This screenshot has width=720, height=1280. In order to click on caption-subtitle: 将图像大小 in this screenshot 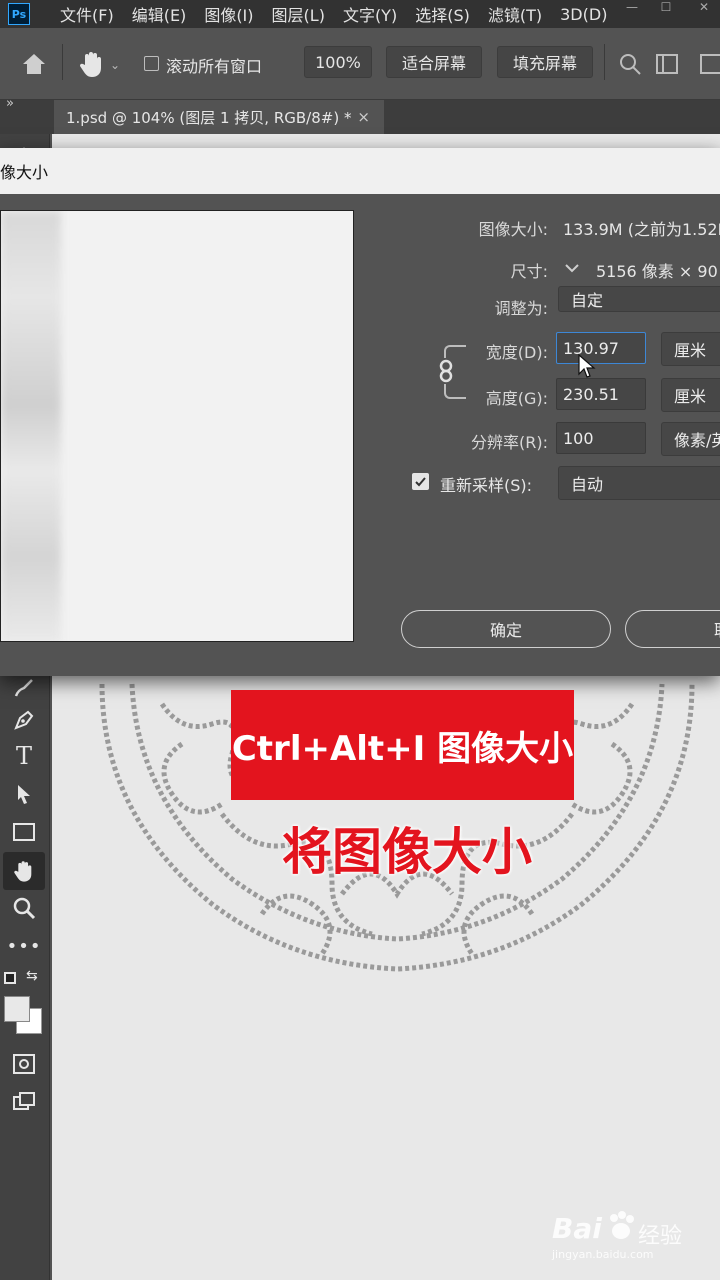, I will do `click(407, 852)`.